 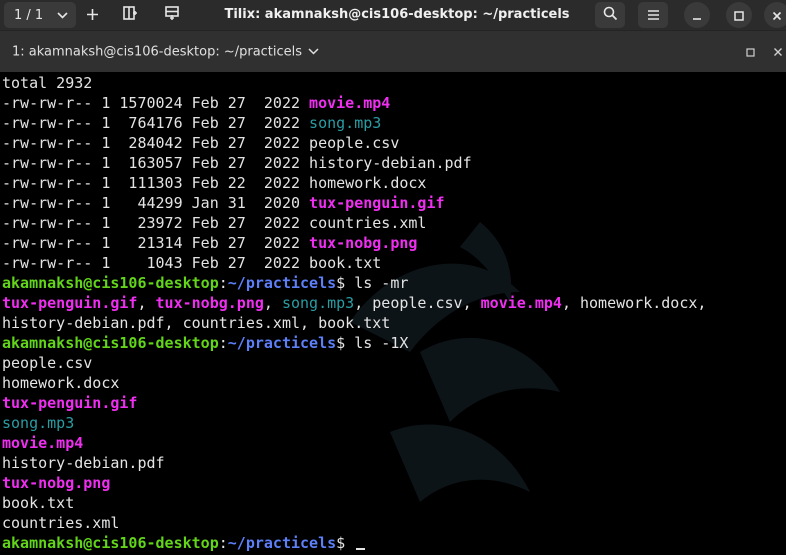 What do you see at coordinates (345, 543) in the screenshot?
I see `terminal-text-segment: $` at bounding box center [345, 543].